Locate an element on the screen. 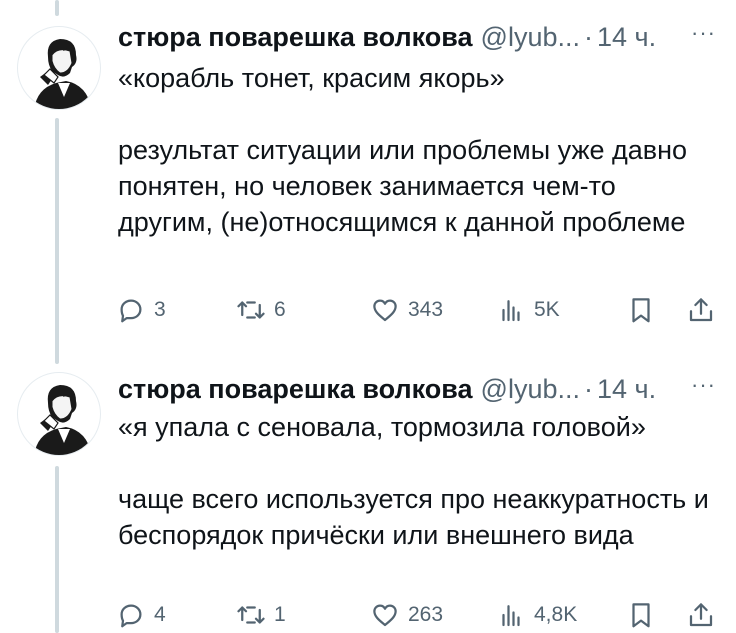 This screenshot has height=633, width=736. tweet-text-line: «корабль тонет, красим якорь» is located at coordinates (311, 78).